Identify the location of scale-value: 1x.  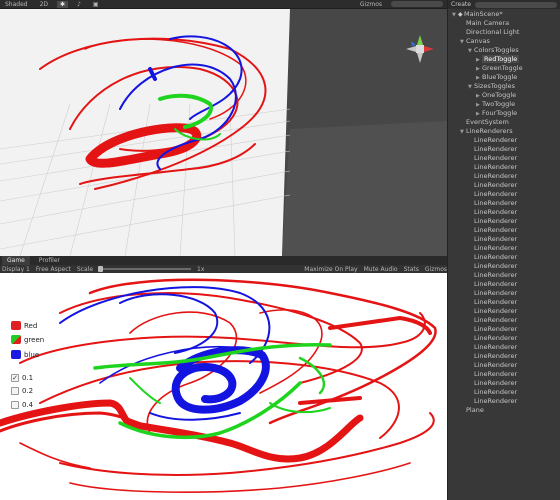
(201, 269).